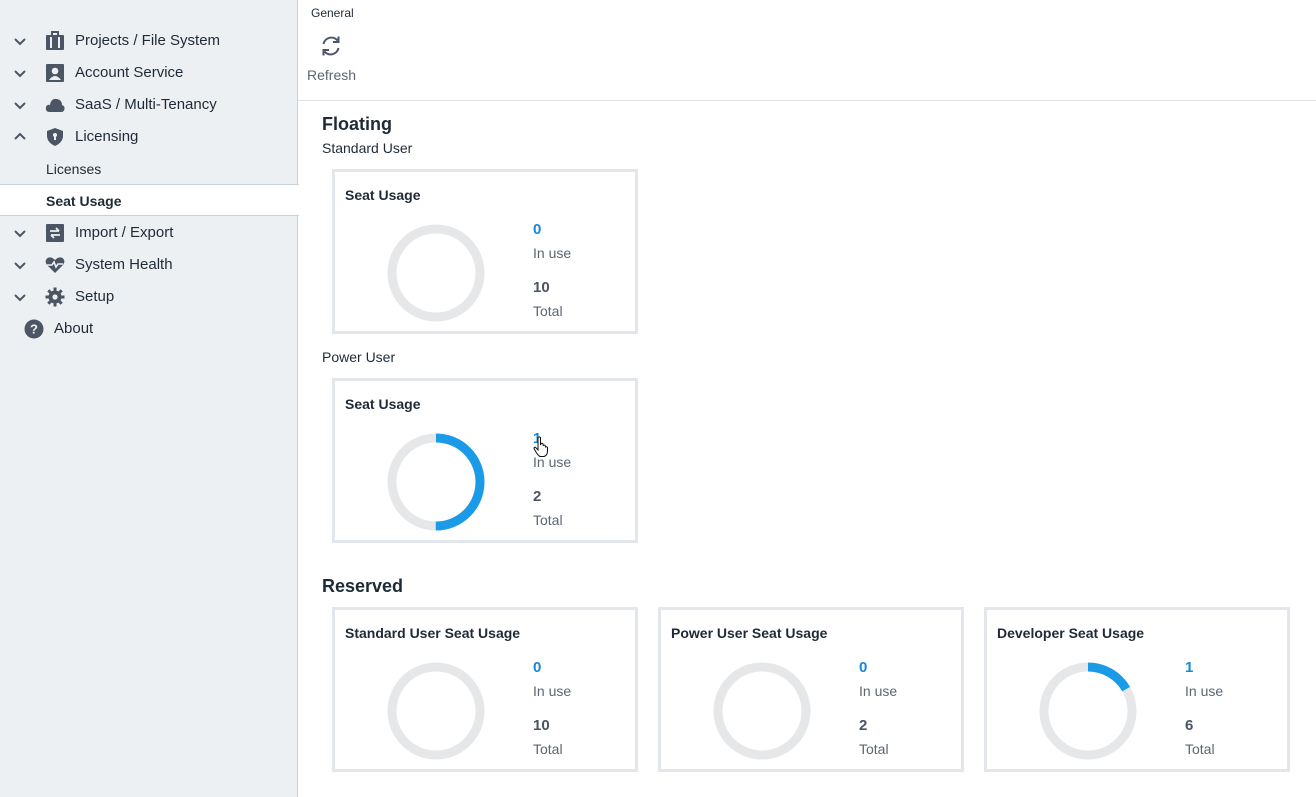 Image resolution: width=1316 pixels, height=797 pixels. I want to click on subtitle-power-user: Power User, so click(359, 357).